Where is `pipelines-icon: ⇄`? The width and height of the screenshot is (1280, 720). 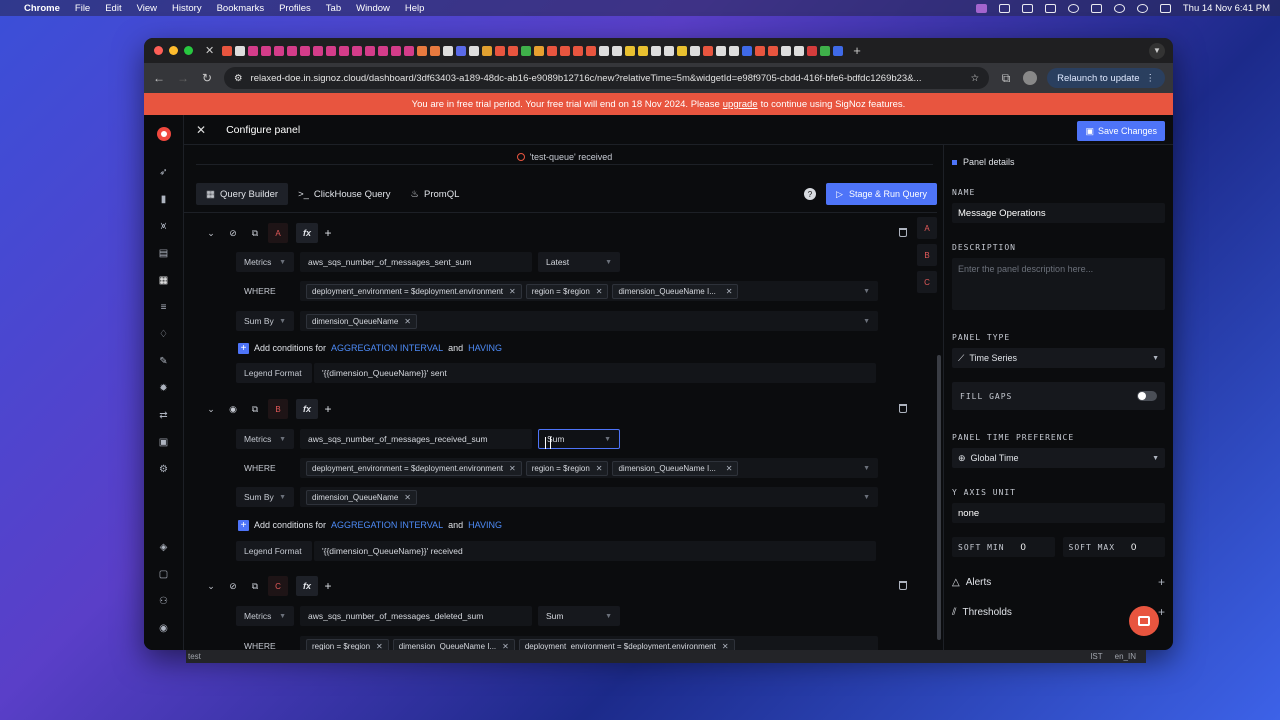 pipelines-icon: ⇄ is located at coordinates (164, 416).